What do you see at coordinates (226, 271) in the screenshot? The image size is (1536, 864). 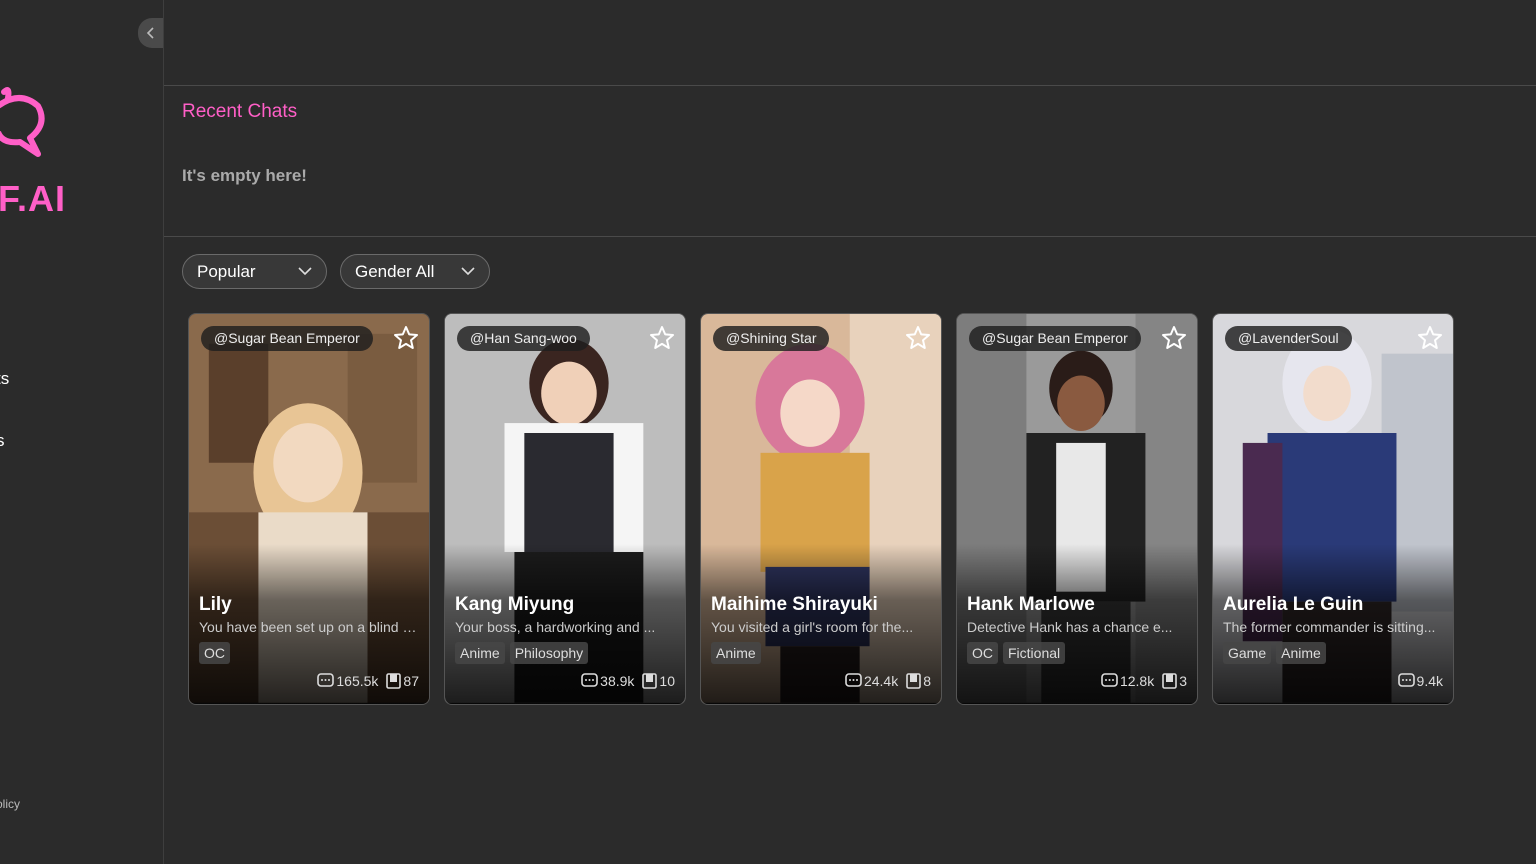 I see `sort-dropdown-value: Popular` at bounding box center [226, 271].